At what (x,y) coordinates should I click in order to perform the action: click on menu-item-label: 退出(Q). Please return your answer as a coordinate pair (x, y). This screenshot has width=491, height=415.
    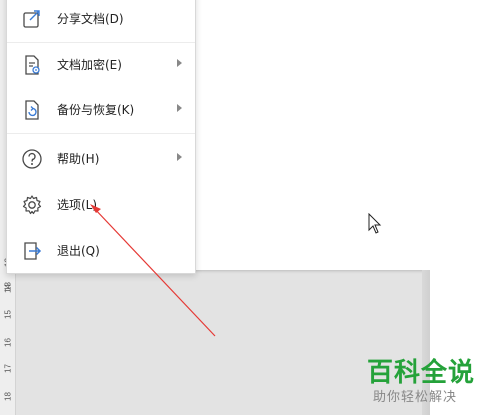
    Looking at the image, I should click on (78, 251).